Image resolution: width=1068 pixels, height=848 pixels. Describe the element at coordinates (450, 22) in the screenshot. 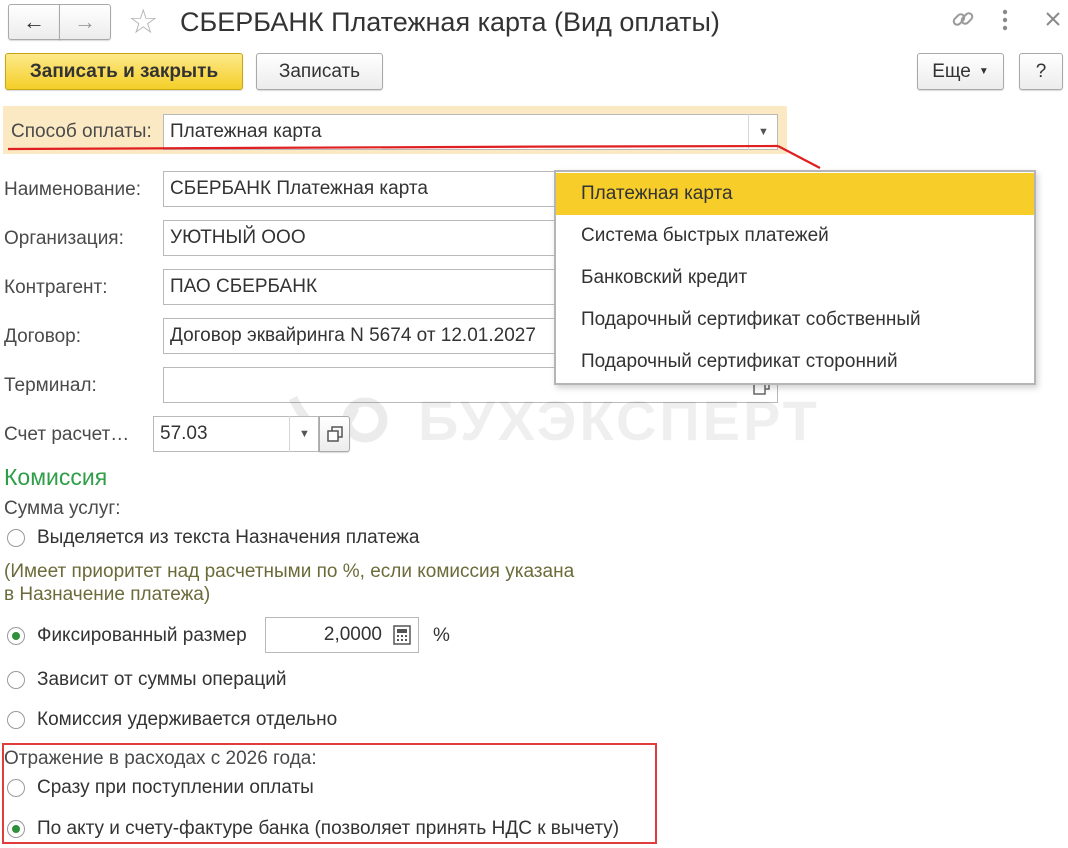

I see `window-title: СБЕРБАНК Платежная карта (Вид оплаты)` at that location.